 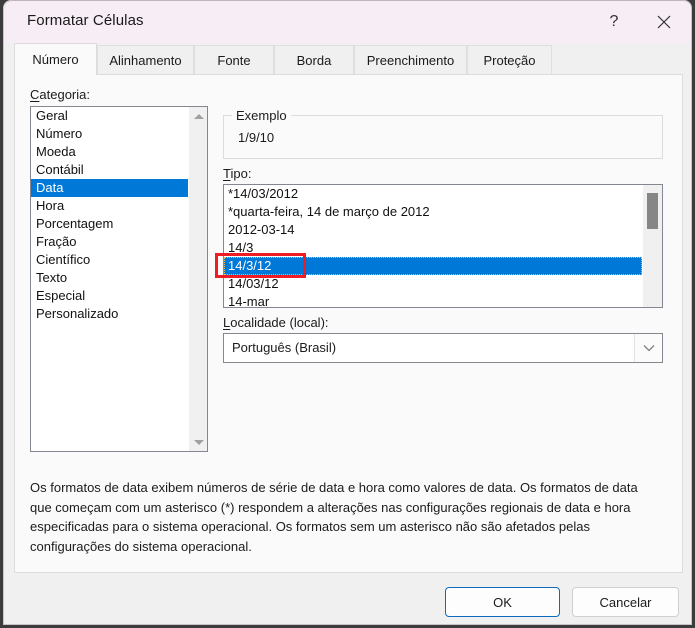 What do you see at coordinates (664, 22) in the screenshot?
I see `close-icon` at bounding box center [664, 22].